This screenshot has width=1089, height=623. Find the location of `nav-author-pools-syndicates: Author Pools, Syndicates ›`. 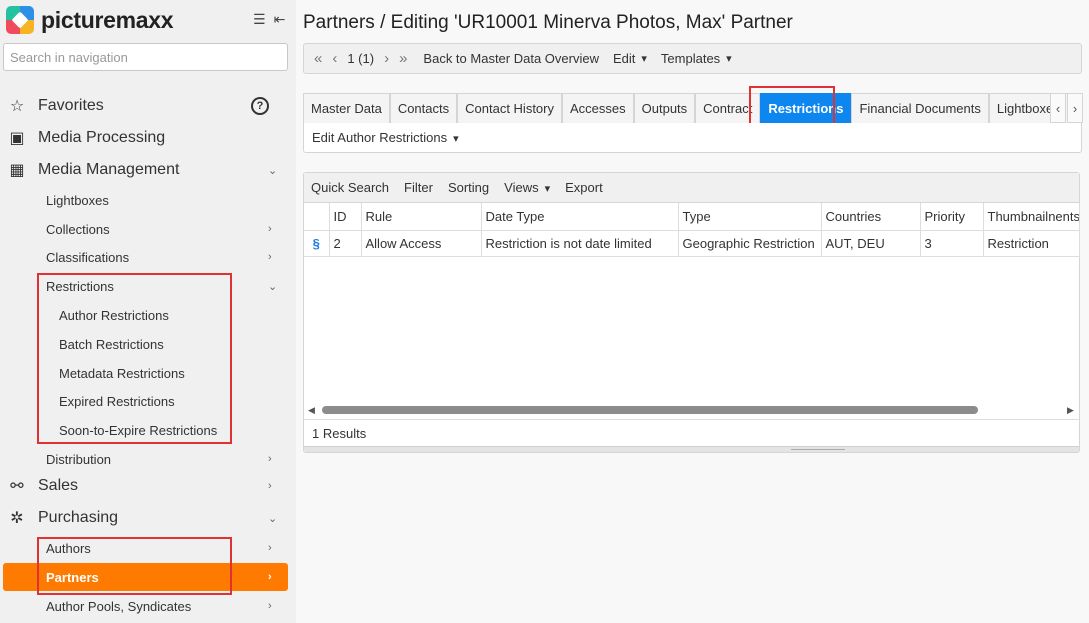

nav-author-pools-syndicates: Author Pools, Syndicates › is located at coordinates (148, 606).